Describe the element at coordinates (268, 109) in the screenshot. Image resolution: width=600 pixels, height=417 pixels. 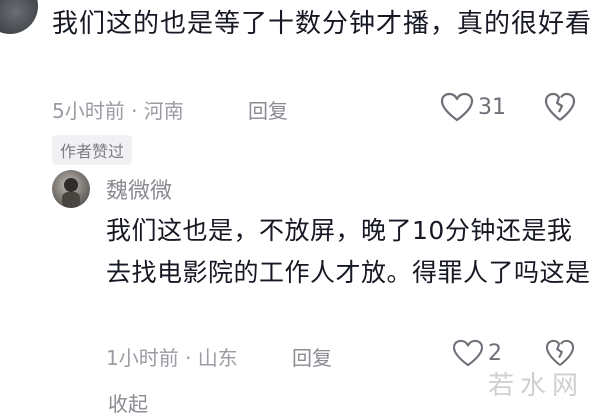
I see `comment-reply-button: 回复` at that location.